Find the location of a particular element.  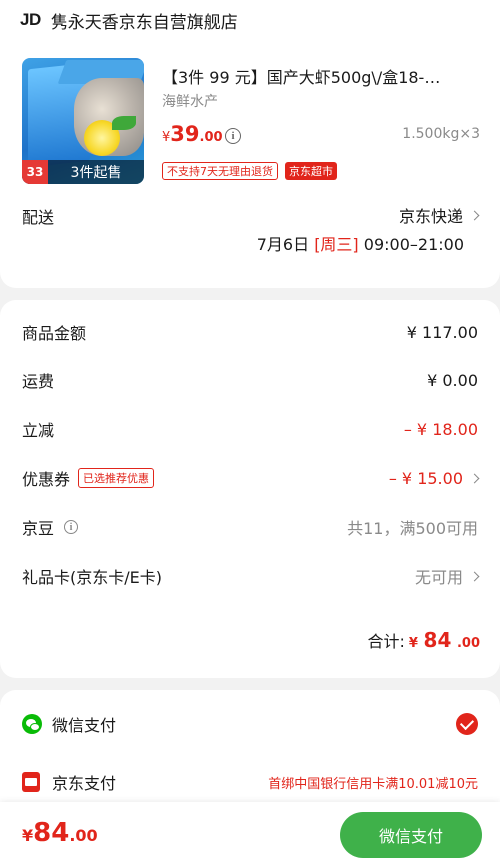

coupon-label: 优惠券 is located at coordinates (46, 479).